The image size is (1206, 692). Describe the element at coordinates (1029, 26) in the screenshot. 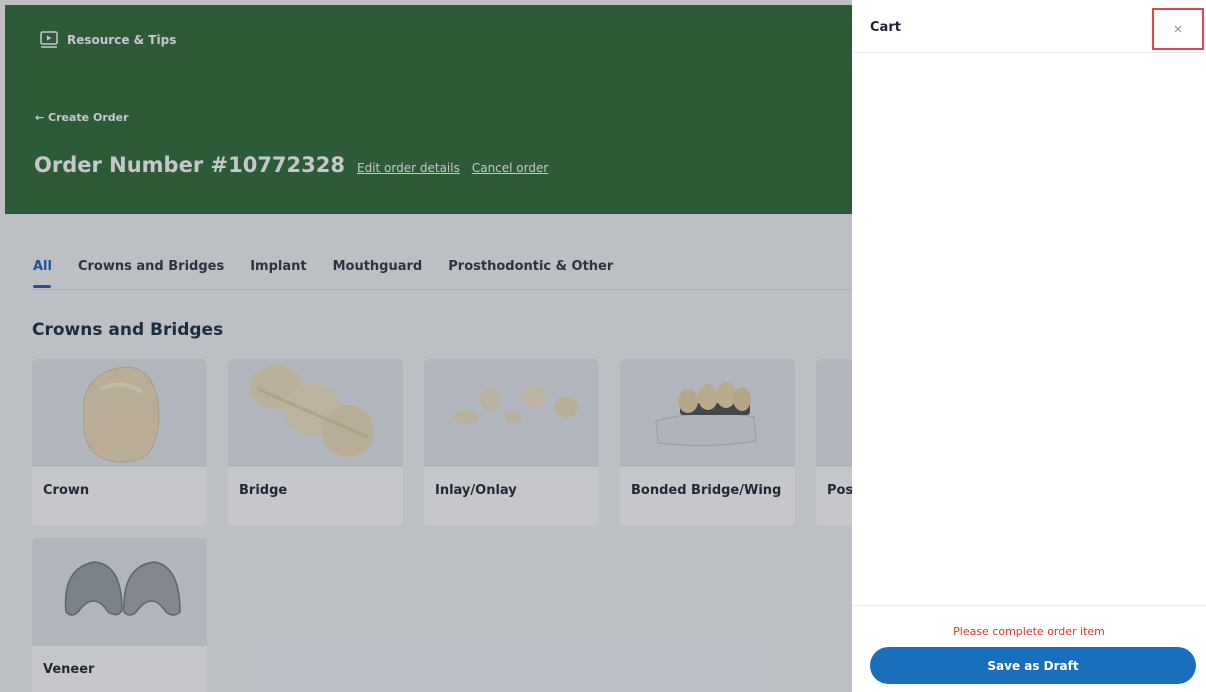

I see `cart-header: Cart ×` at that location.